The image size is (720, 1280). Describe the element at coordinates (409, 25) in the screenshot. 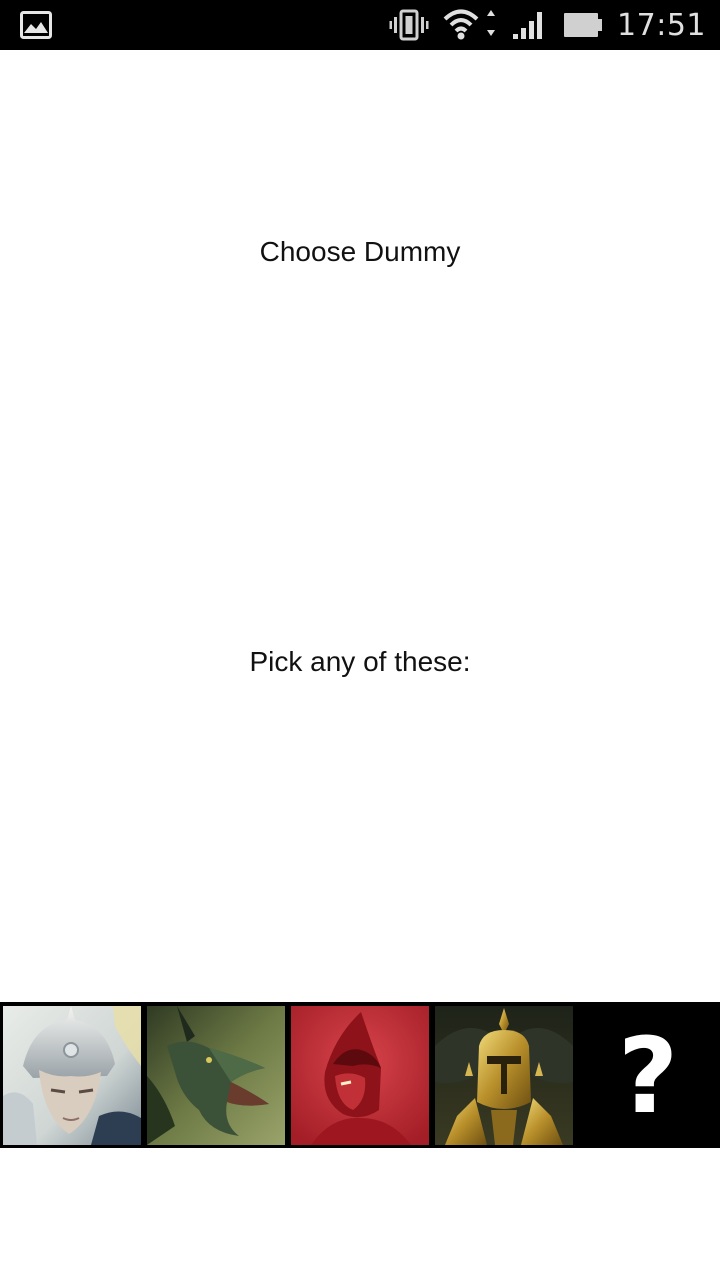

I see `vibrate-icon` at that location.